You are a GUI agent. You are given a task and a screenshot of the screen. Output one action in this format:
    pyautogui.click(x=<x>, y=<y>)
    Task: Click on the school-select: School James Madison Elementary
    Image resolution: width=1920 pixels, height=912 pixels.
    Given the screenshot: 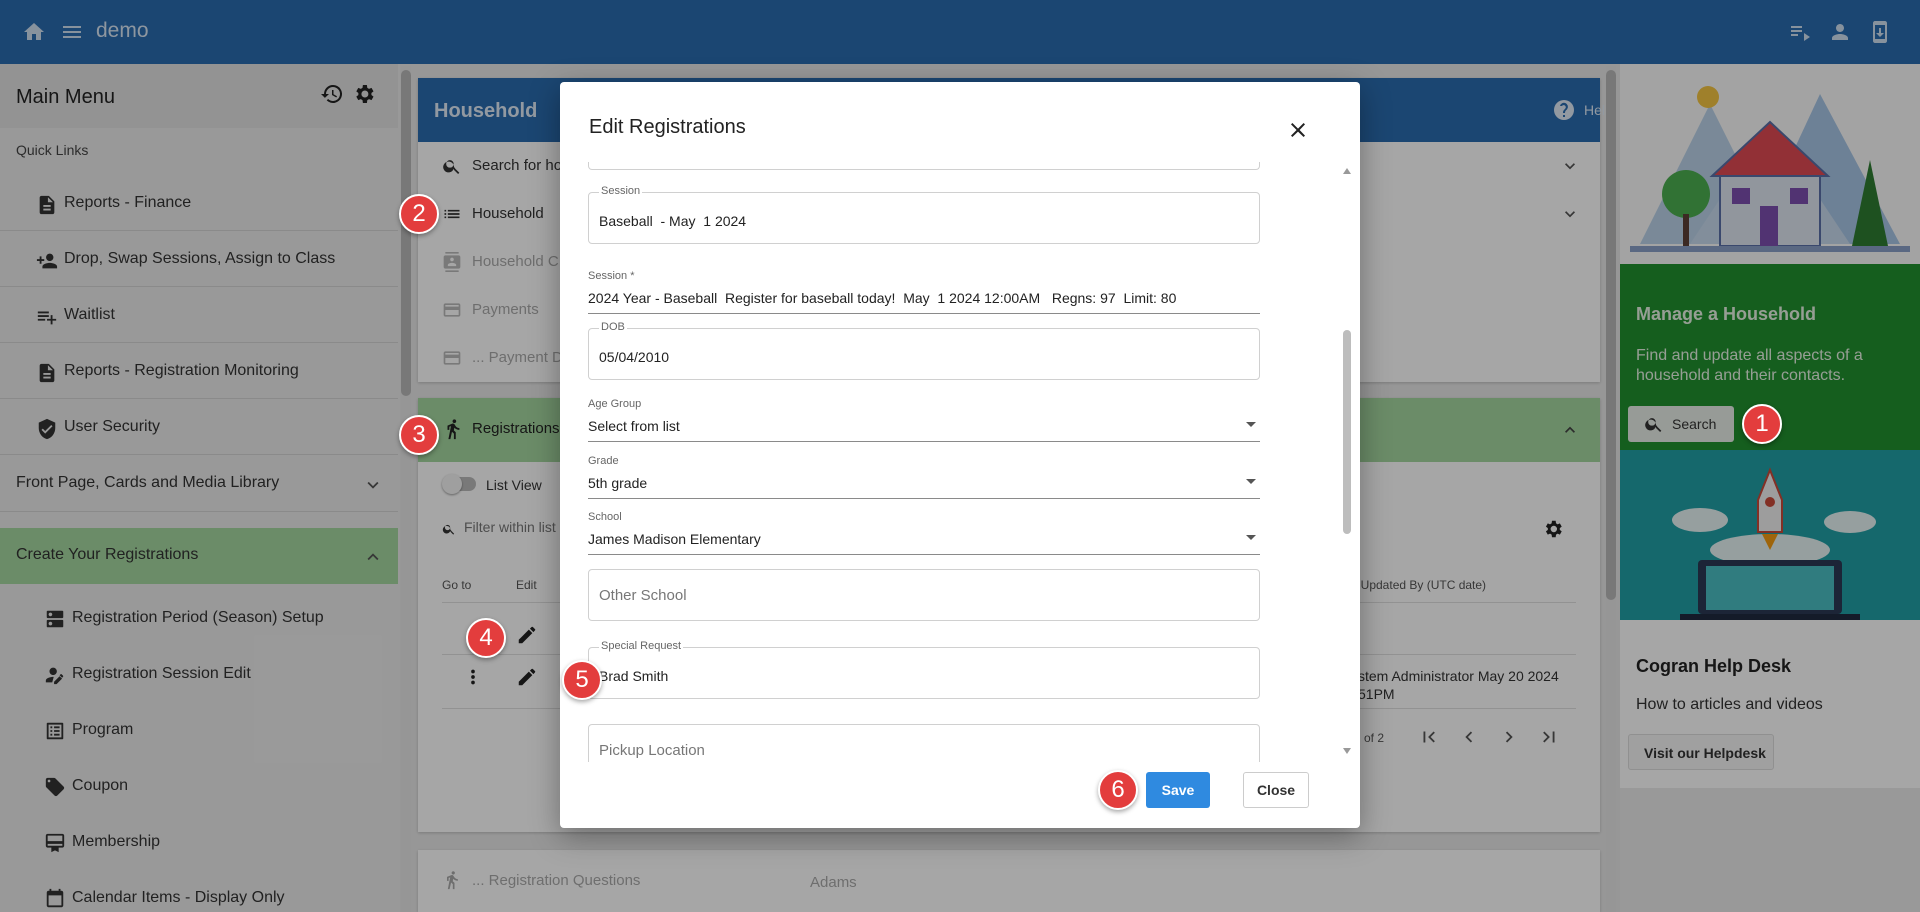 What is the action you would take?
    pyautogui.click(x=924, y=533)
    